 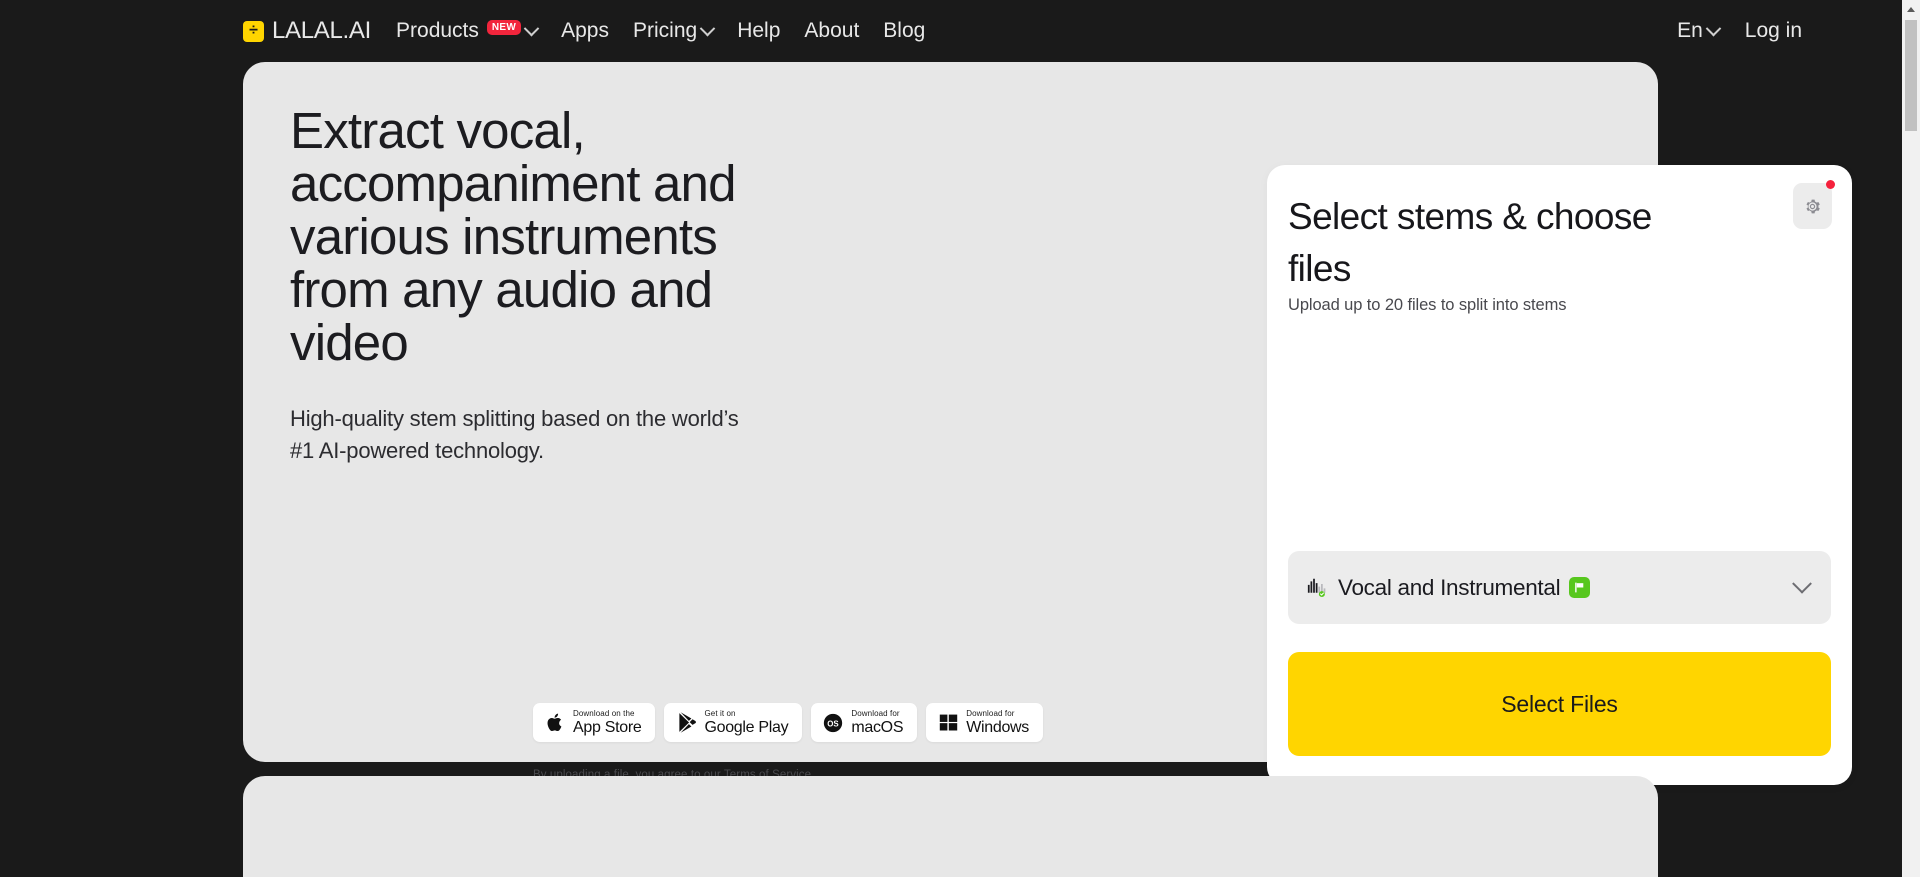 I want to click on macos-badge-text: Download for macOS, so click(x=877, y=722).